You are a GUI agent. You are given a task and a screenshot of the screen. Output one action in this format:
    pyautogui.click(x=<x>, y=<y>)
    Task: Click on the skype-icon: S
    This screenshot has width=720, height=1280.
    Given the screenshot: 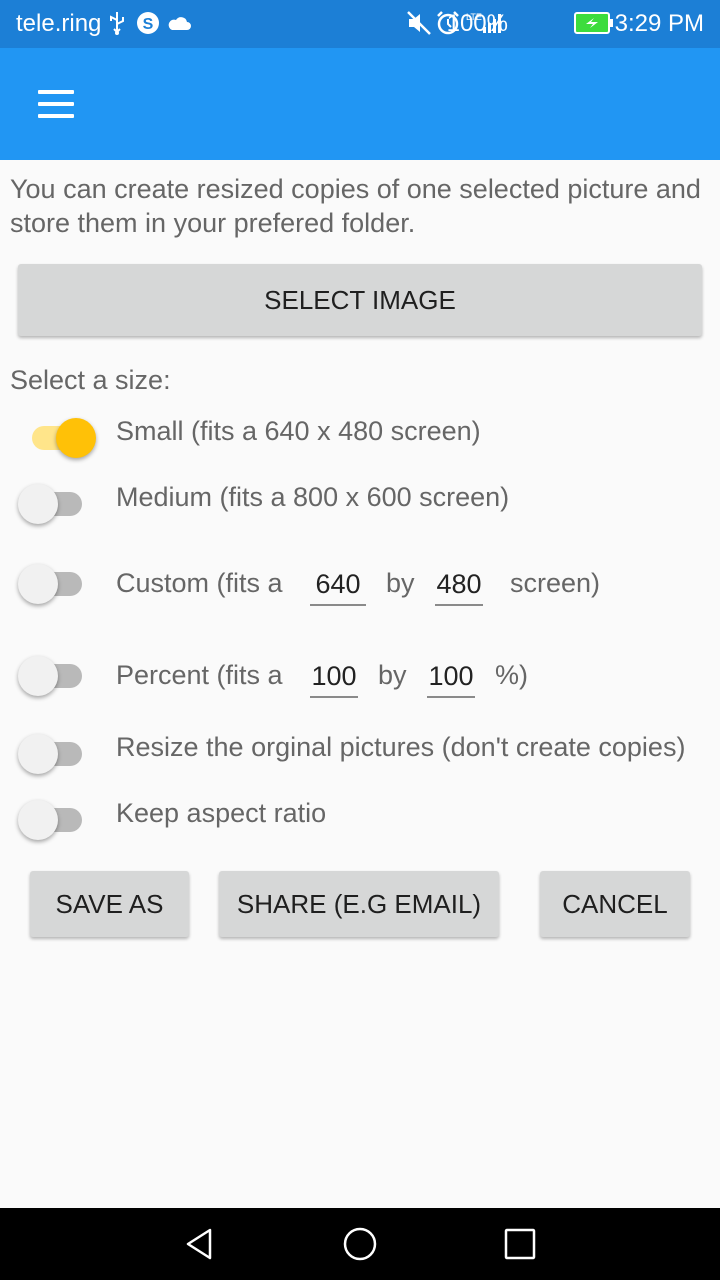 What is the action you would take?
    pyautogui.click(x=148, y=25)
    